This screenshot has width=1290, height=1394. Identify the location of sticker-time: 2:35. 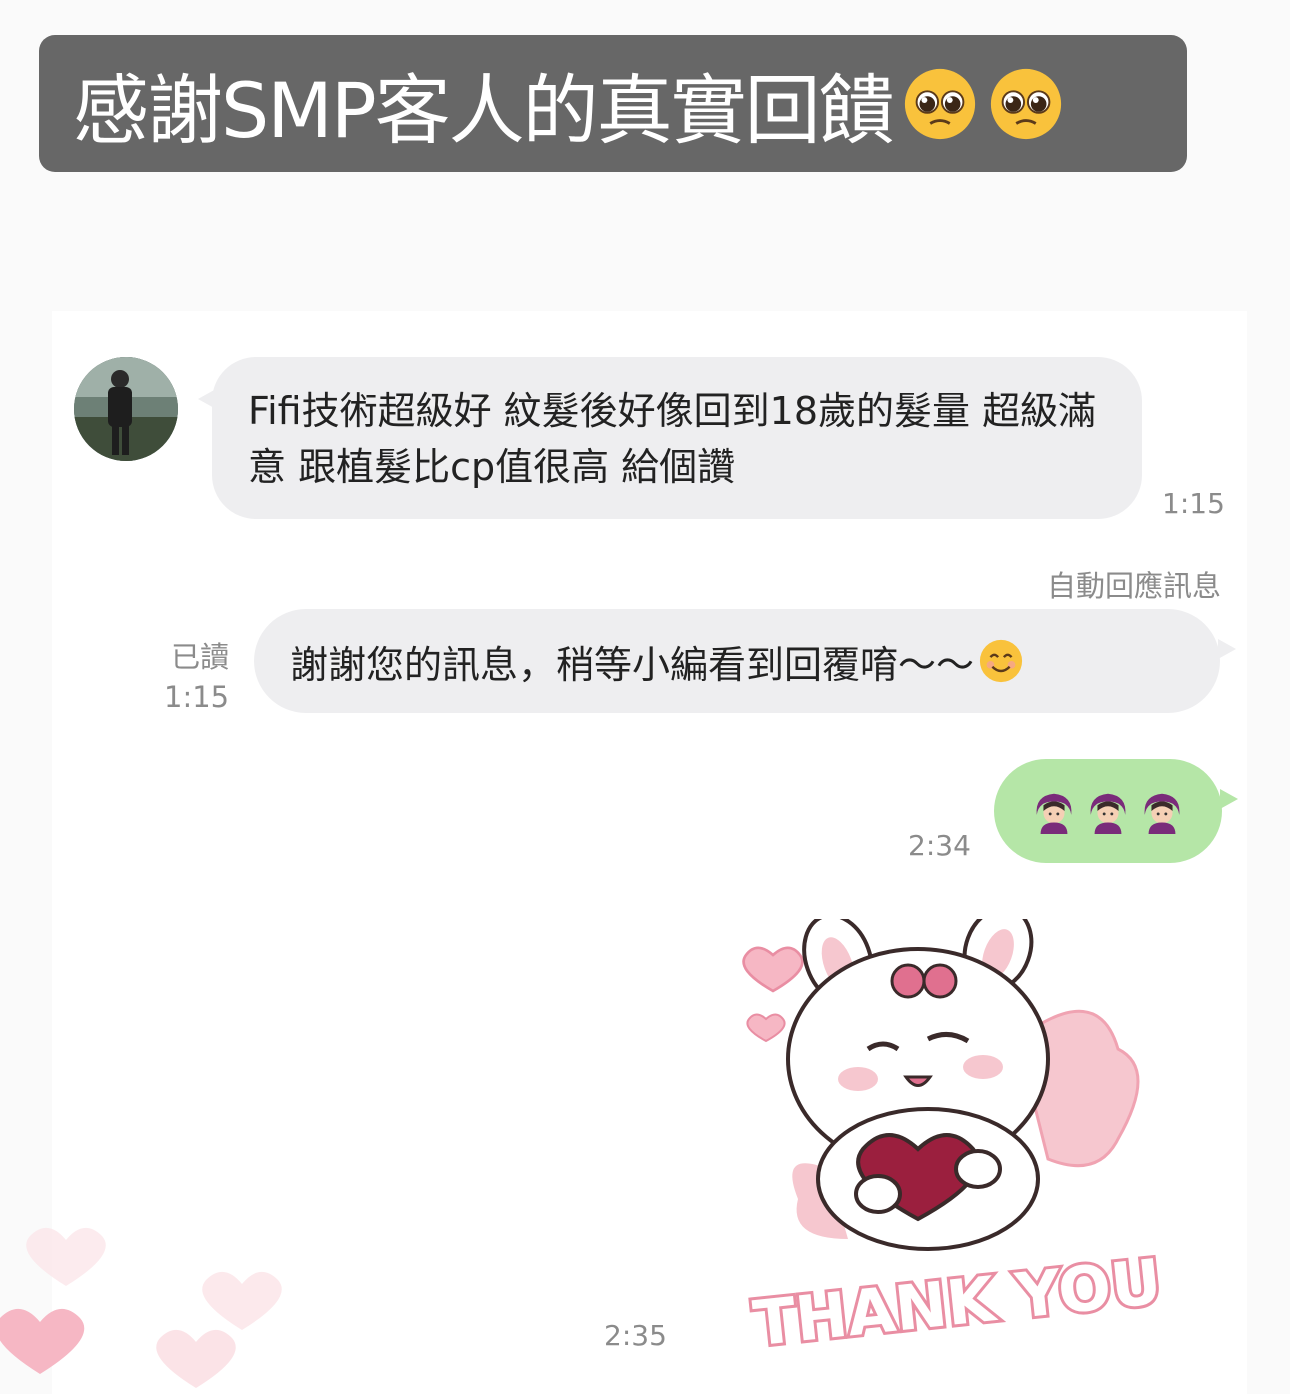
(635, 1335).